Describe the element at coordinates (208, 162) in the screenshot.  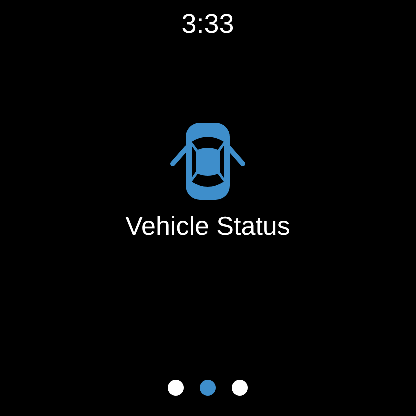
I see `car-icon` at that location.